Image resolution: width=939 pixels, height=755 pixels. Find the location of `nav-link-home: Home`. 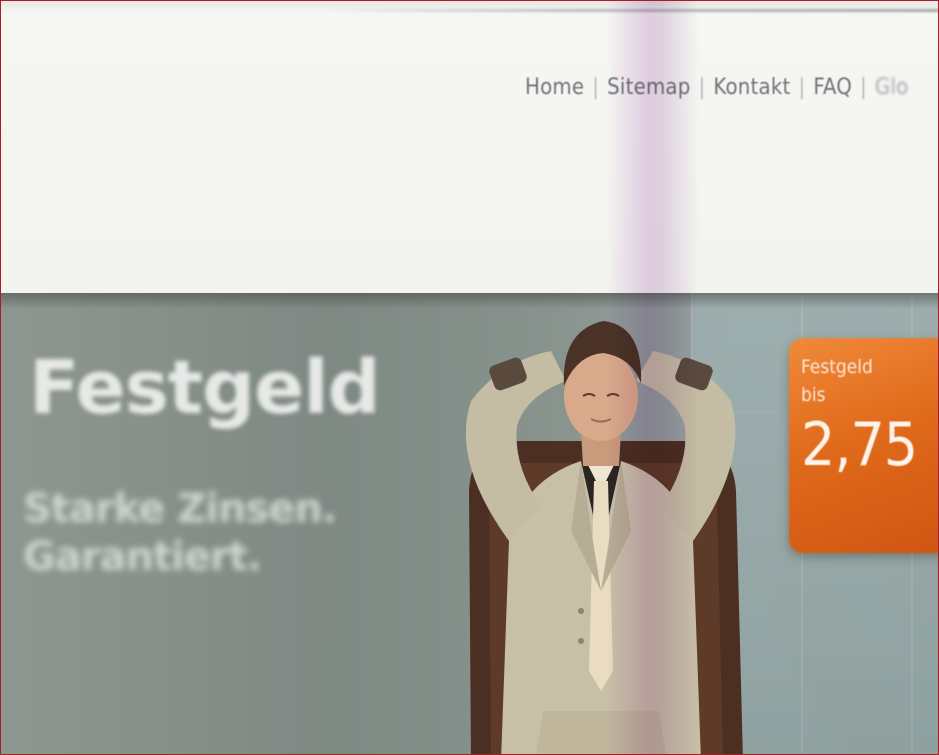

nav-link-home: Home is located at coordinates (554, 87).